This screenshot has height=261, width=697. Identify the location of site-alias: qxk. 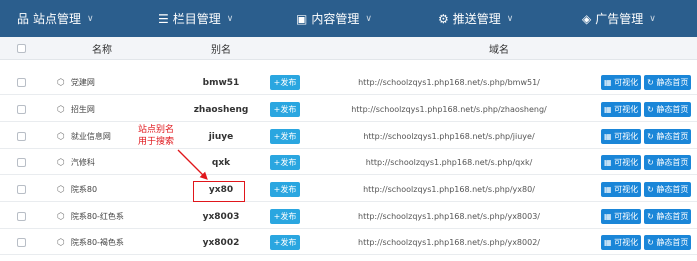
(221, 162).